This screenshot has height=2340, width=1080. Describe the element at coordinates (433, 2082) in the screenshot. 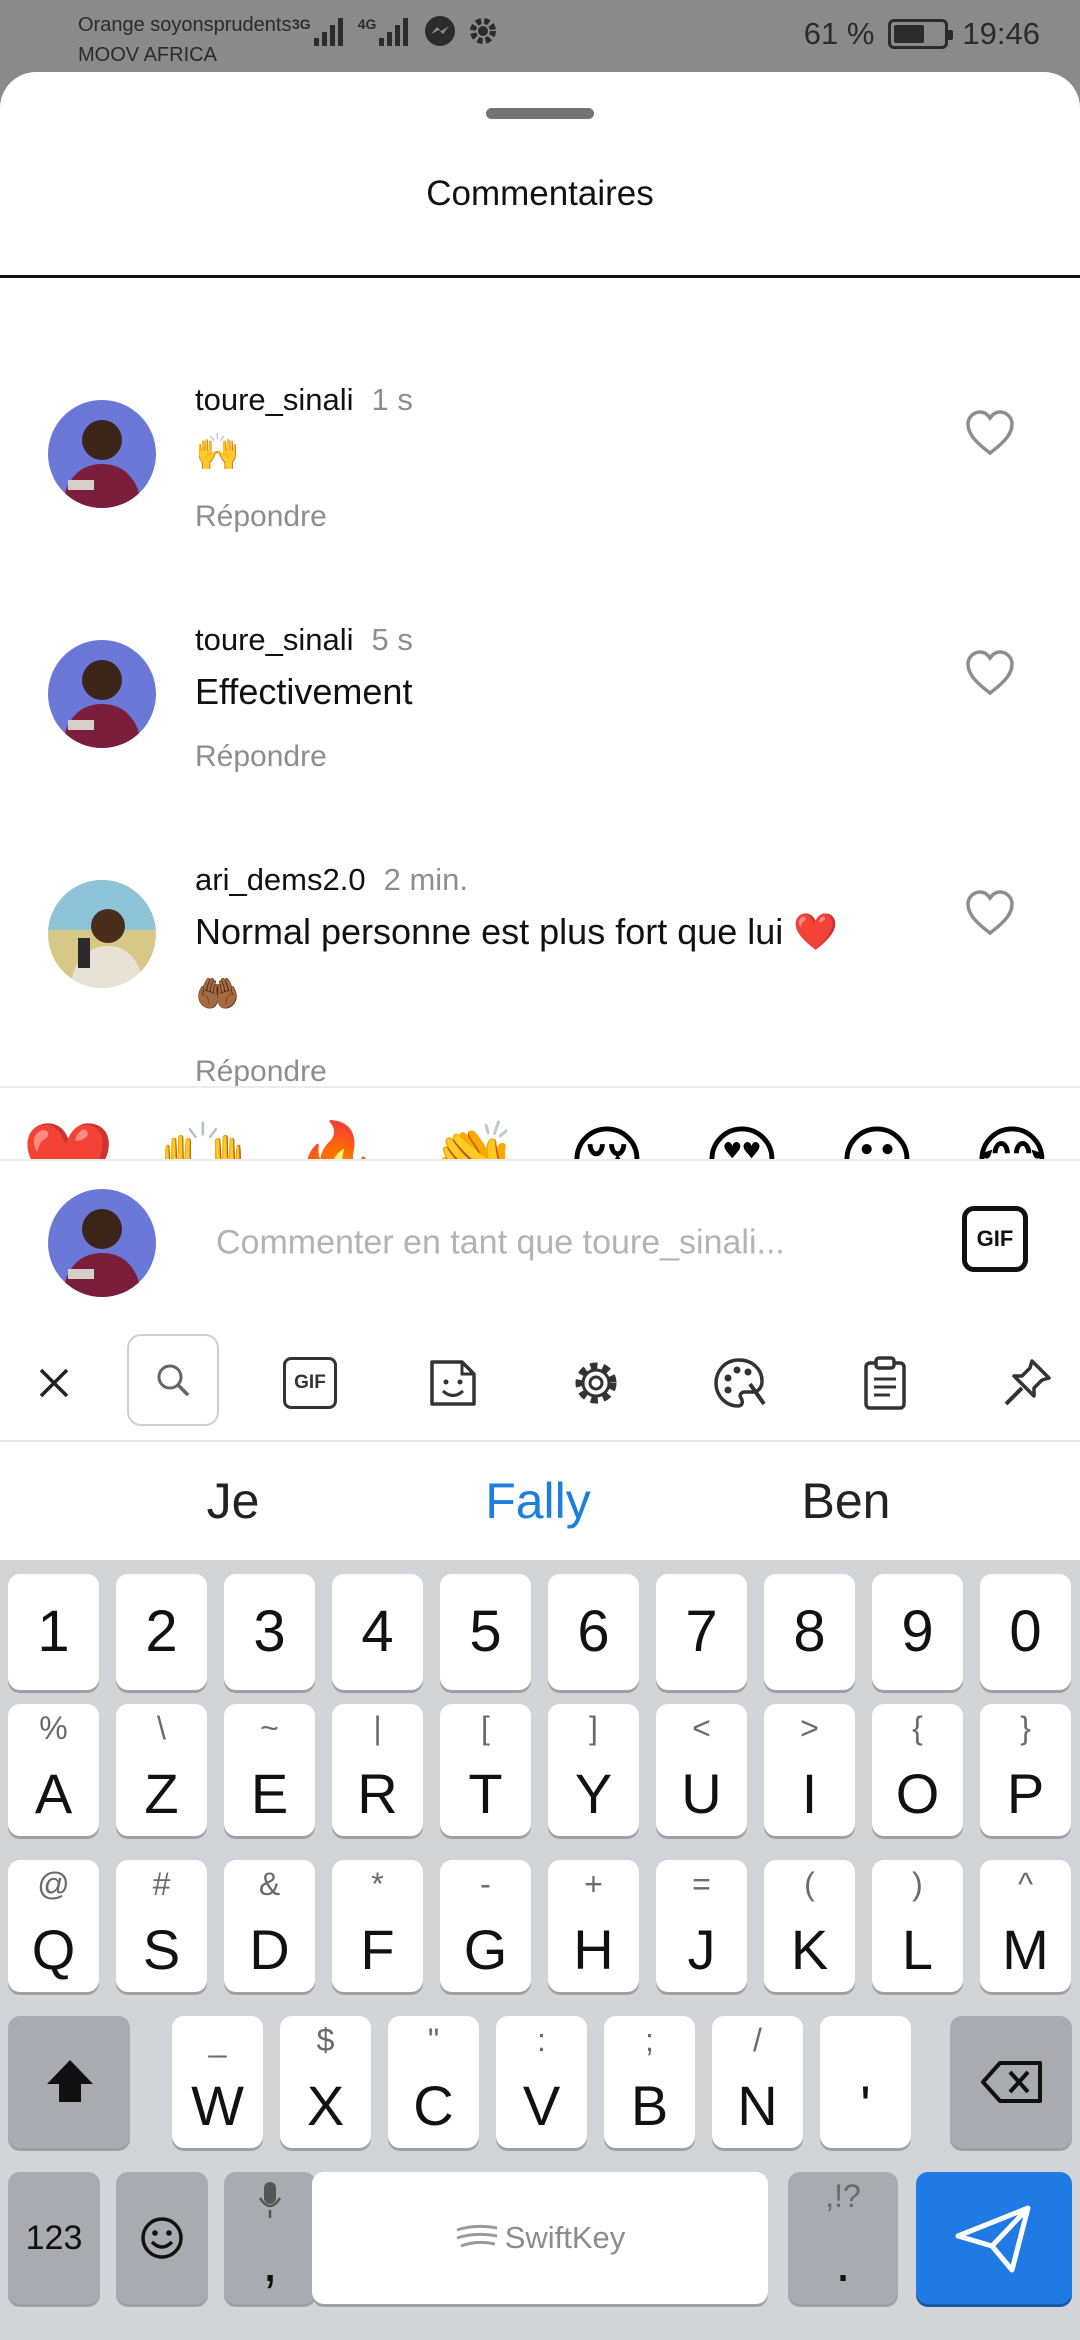

I see `key-c: " C` at that location.